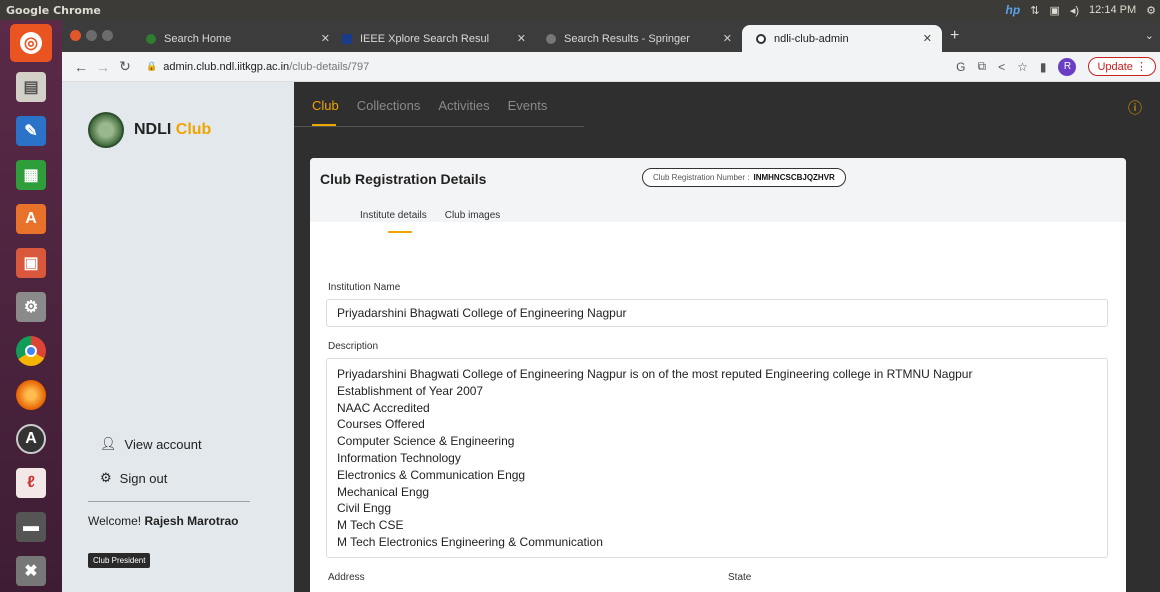 Image resolution: width=1160 pixels, height=592 pixels. Describe the element at coordinates (125, 66) in the screenshot. I see `reload-icon: ↻` at that location.